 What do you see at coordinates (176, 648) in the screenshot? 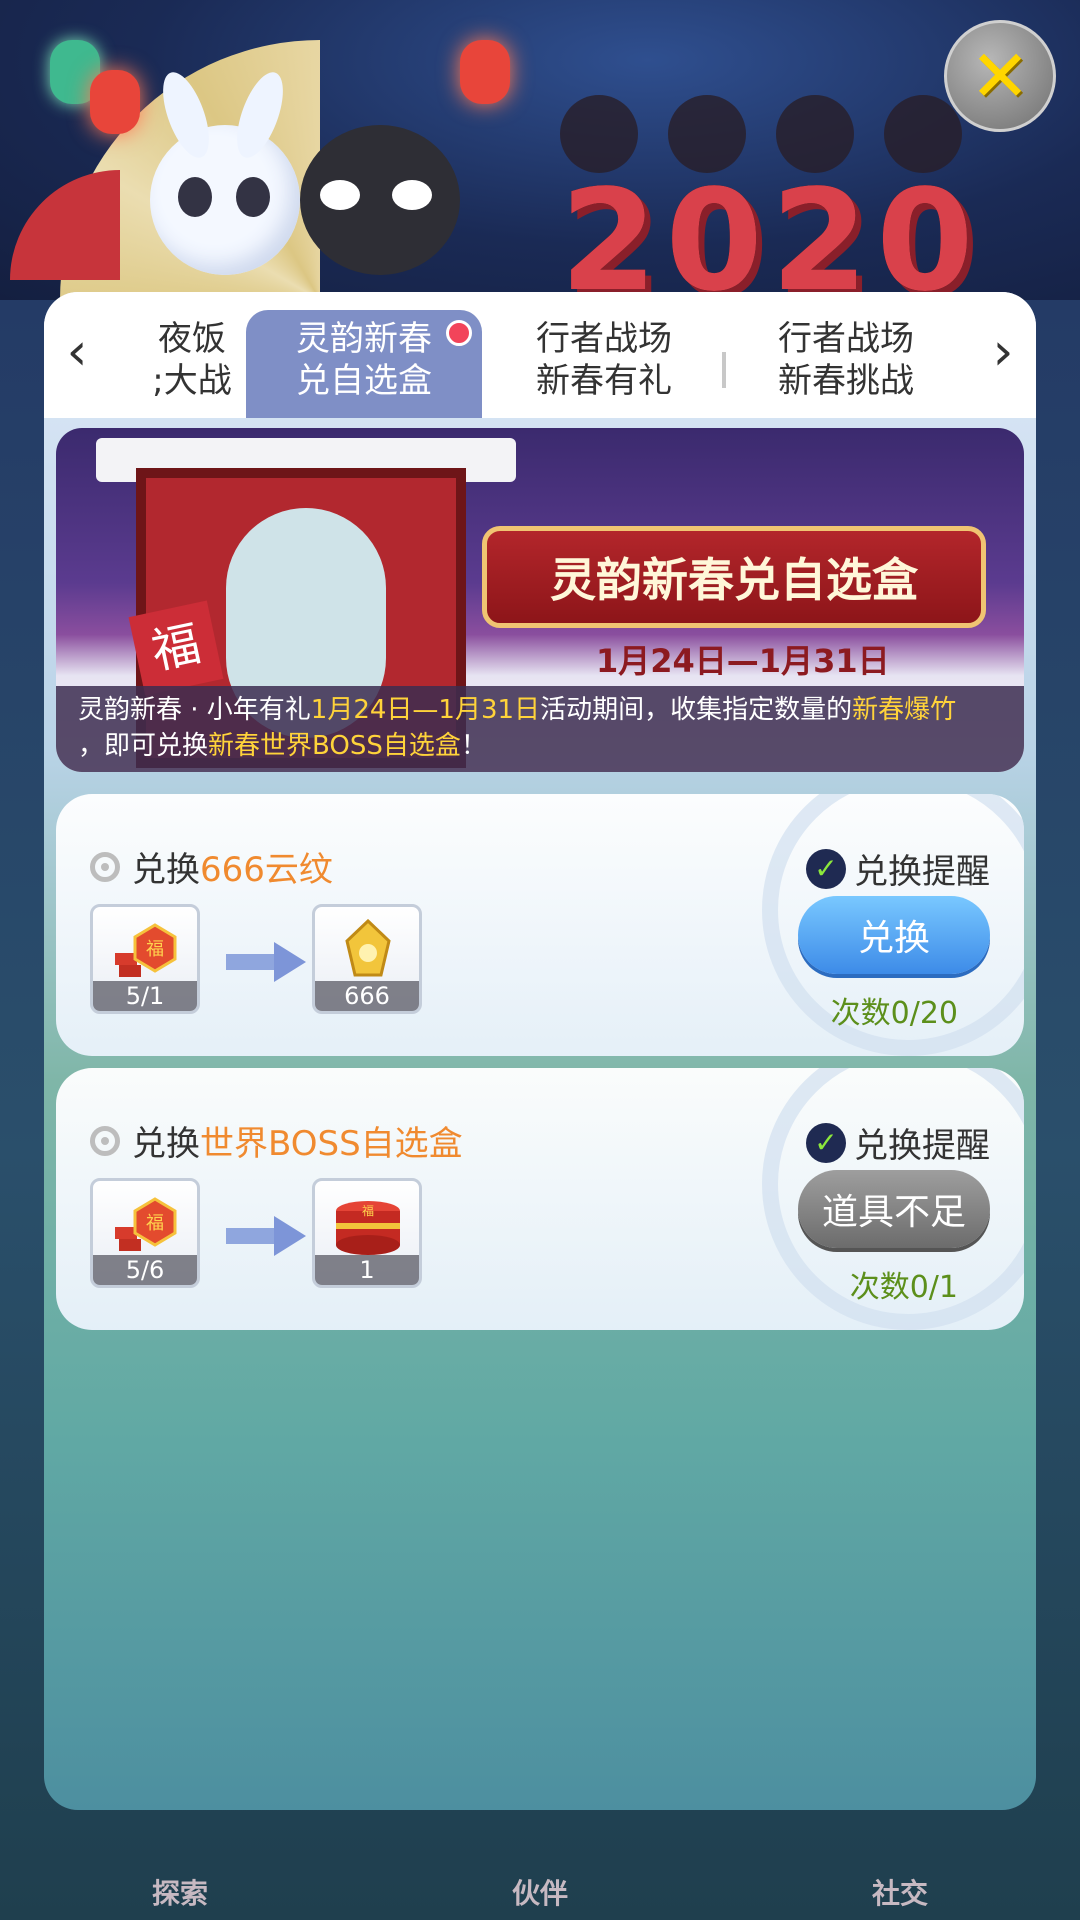
I see `fu-sign: 福` at bounding box center [176, 648].